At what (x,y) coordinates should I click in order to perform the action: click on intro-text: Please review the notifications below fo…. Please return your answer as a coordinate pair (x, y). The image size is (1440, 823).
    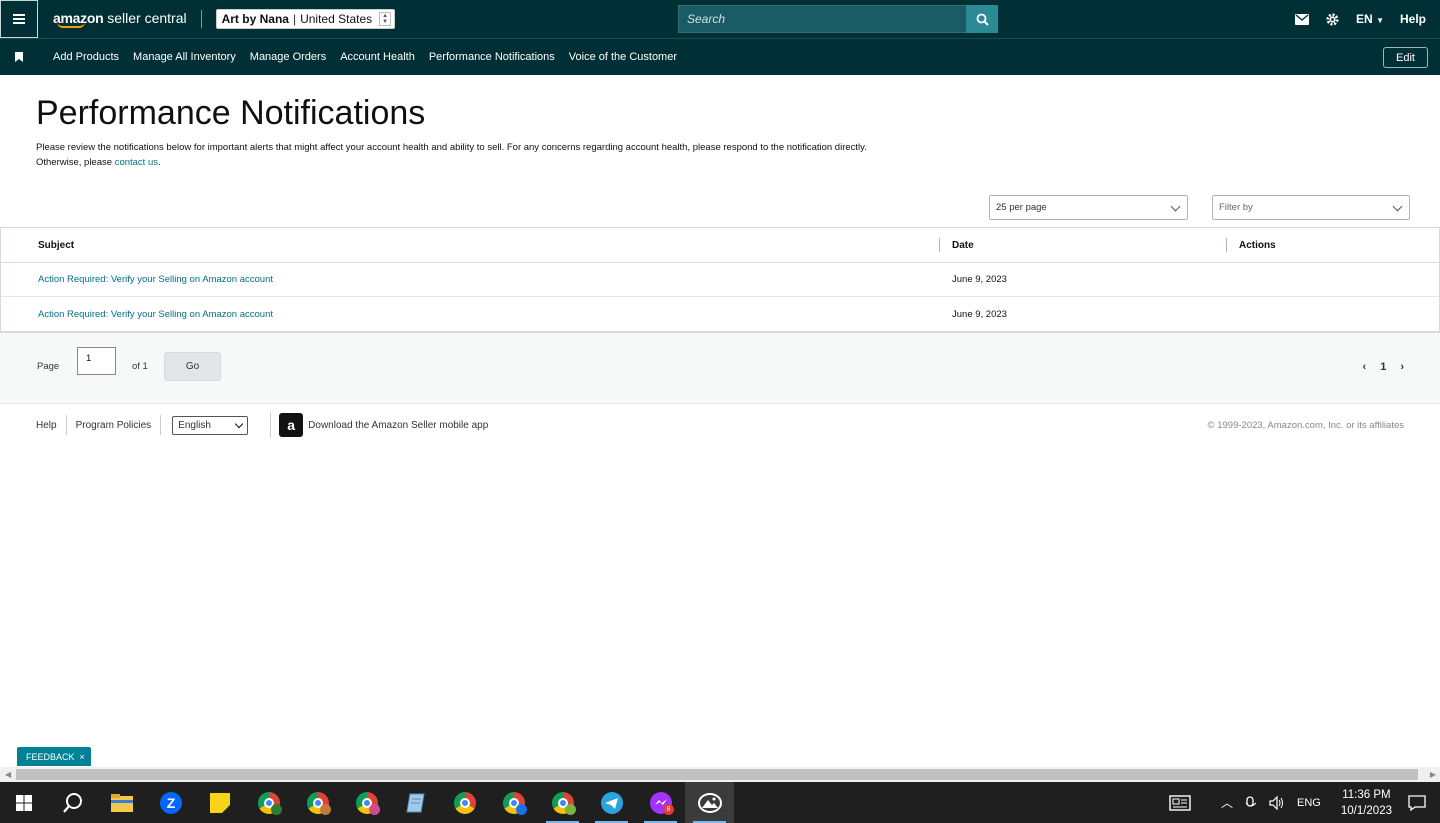
    Looking at the image, I should click on (516, 155).